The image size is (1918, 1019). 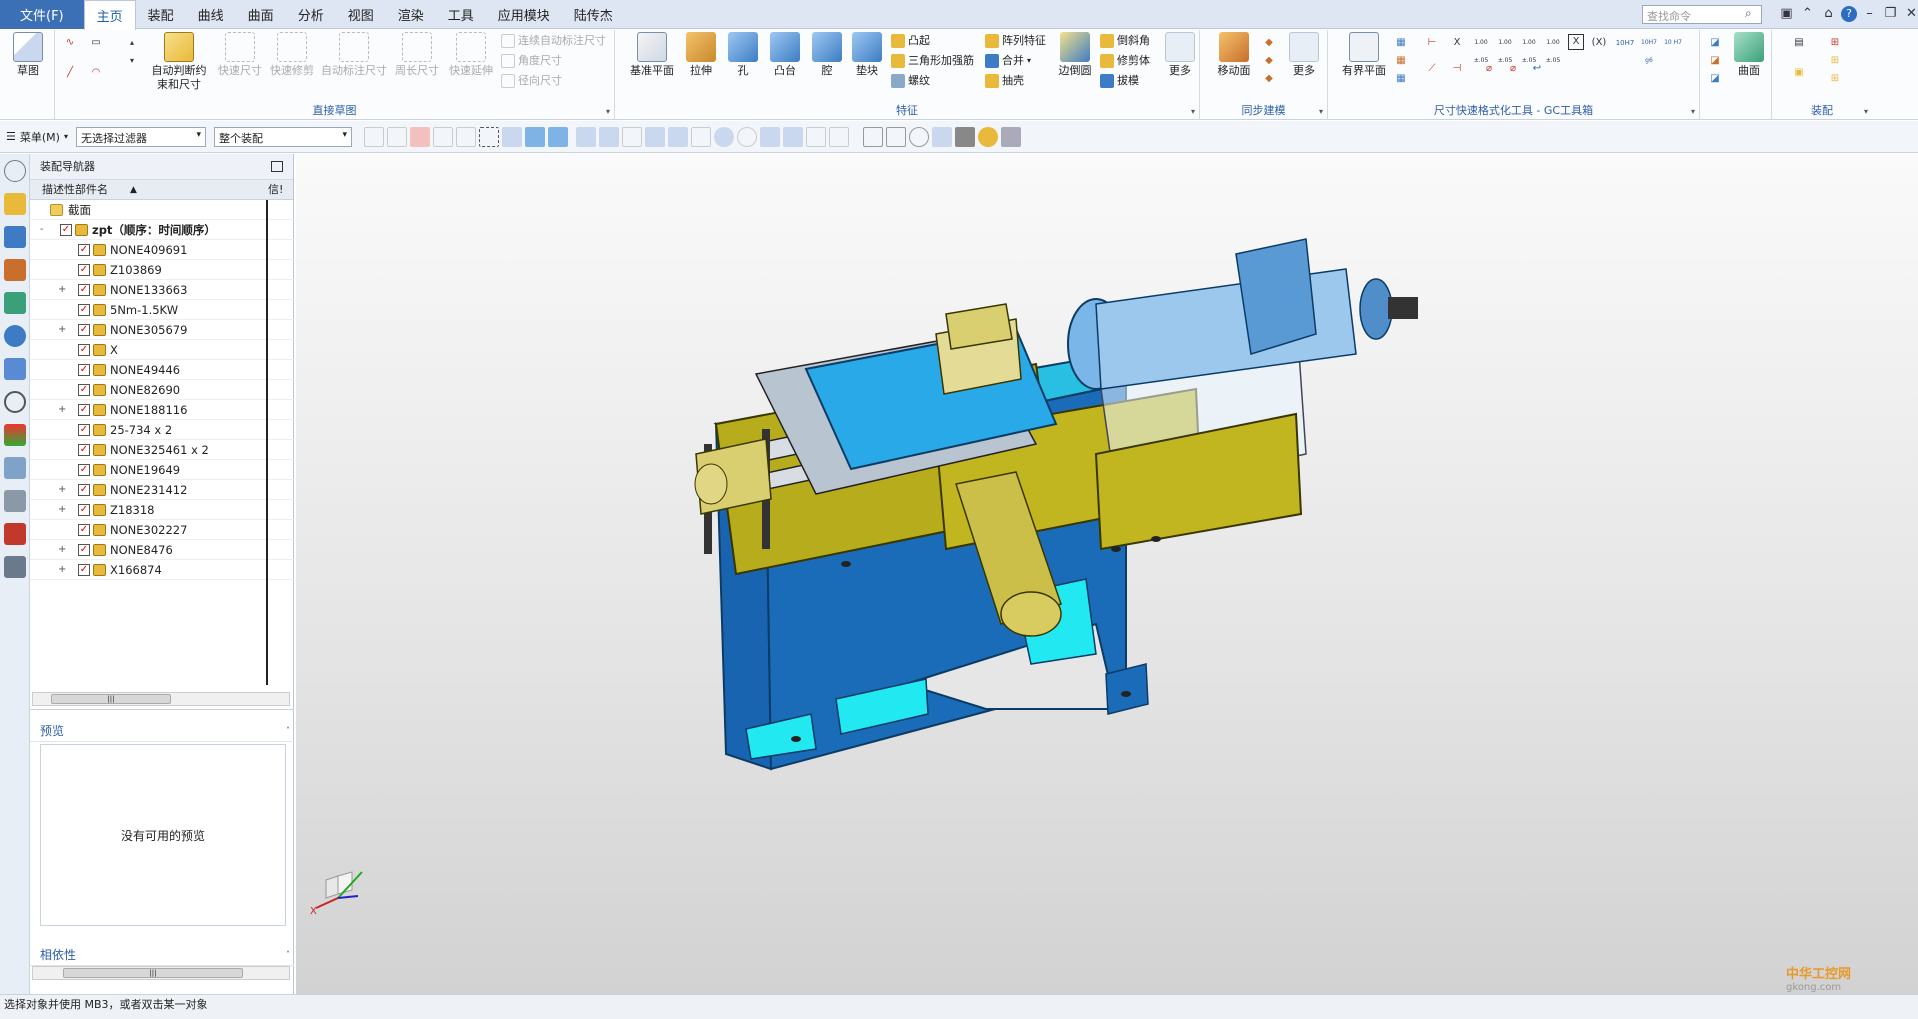 I want to click on snap-tangent-icon, so click(x=792, y=136).